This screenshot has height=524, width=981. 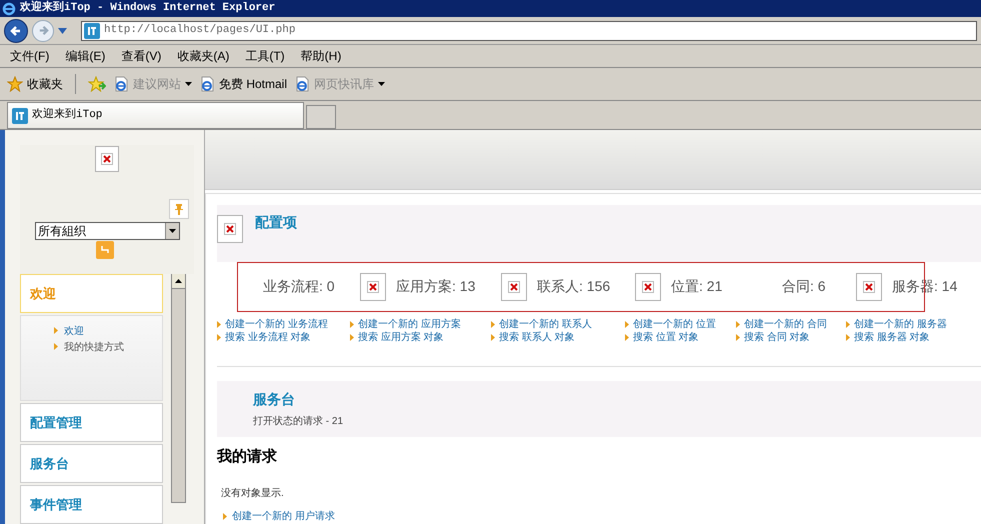 I want to click on scroll-up-icon, so click(x=178, y=281).